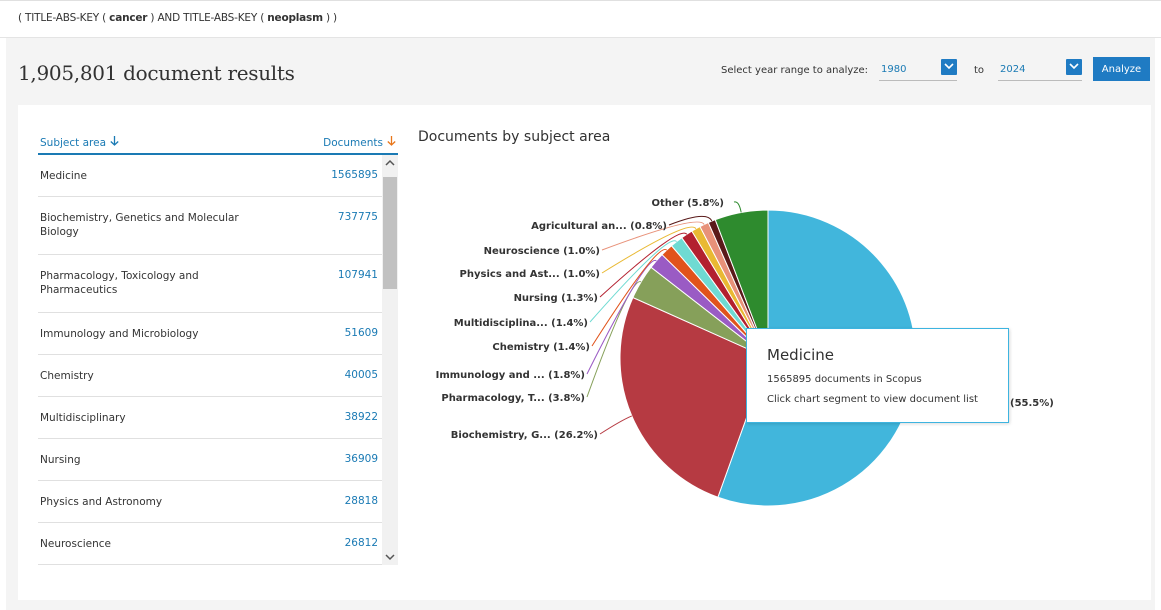  What do you see at coordinates (295, 18) in the screenshot?
I see `query-term-2: neoplasm` at bounding box center [295, 18].